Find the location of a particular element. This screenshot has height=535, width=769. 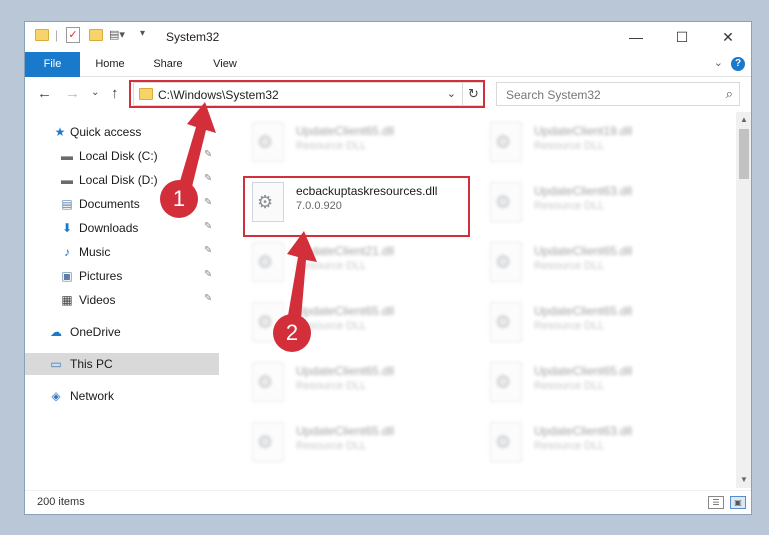

videos-icon: ▦ is located at coordinates (67, 300).